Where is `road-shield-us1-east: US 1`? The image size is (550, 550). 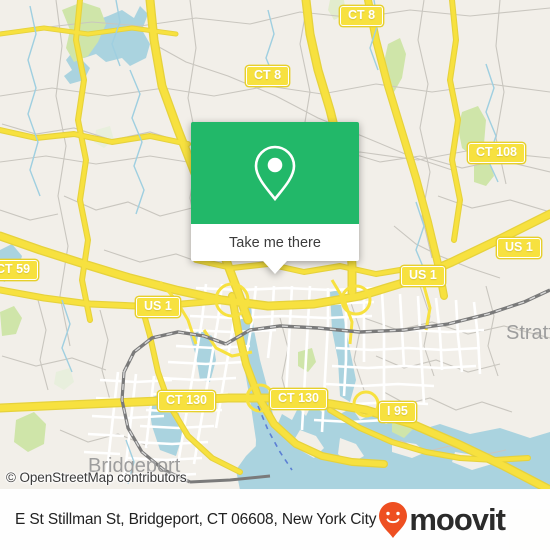 road-shield-us1-east: US 1 is located at coordinates (519, 248).